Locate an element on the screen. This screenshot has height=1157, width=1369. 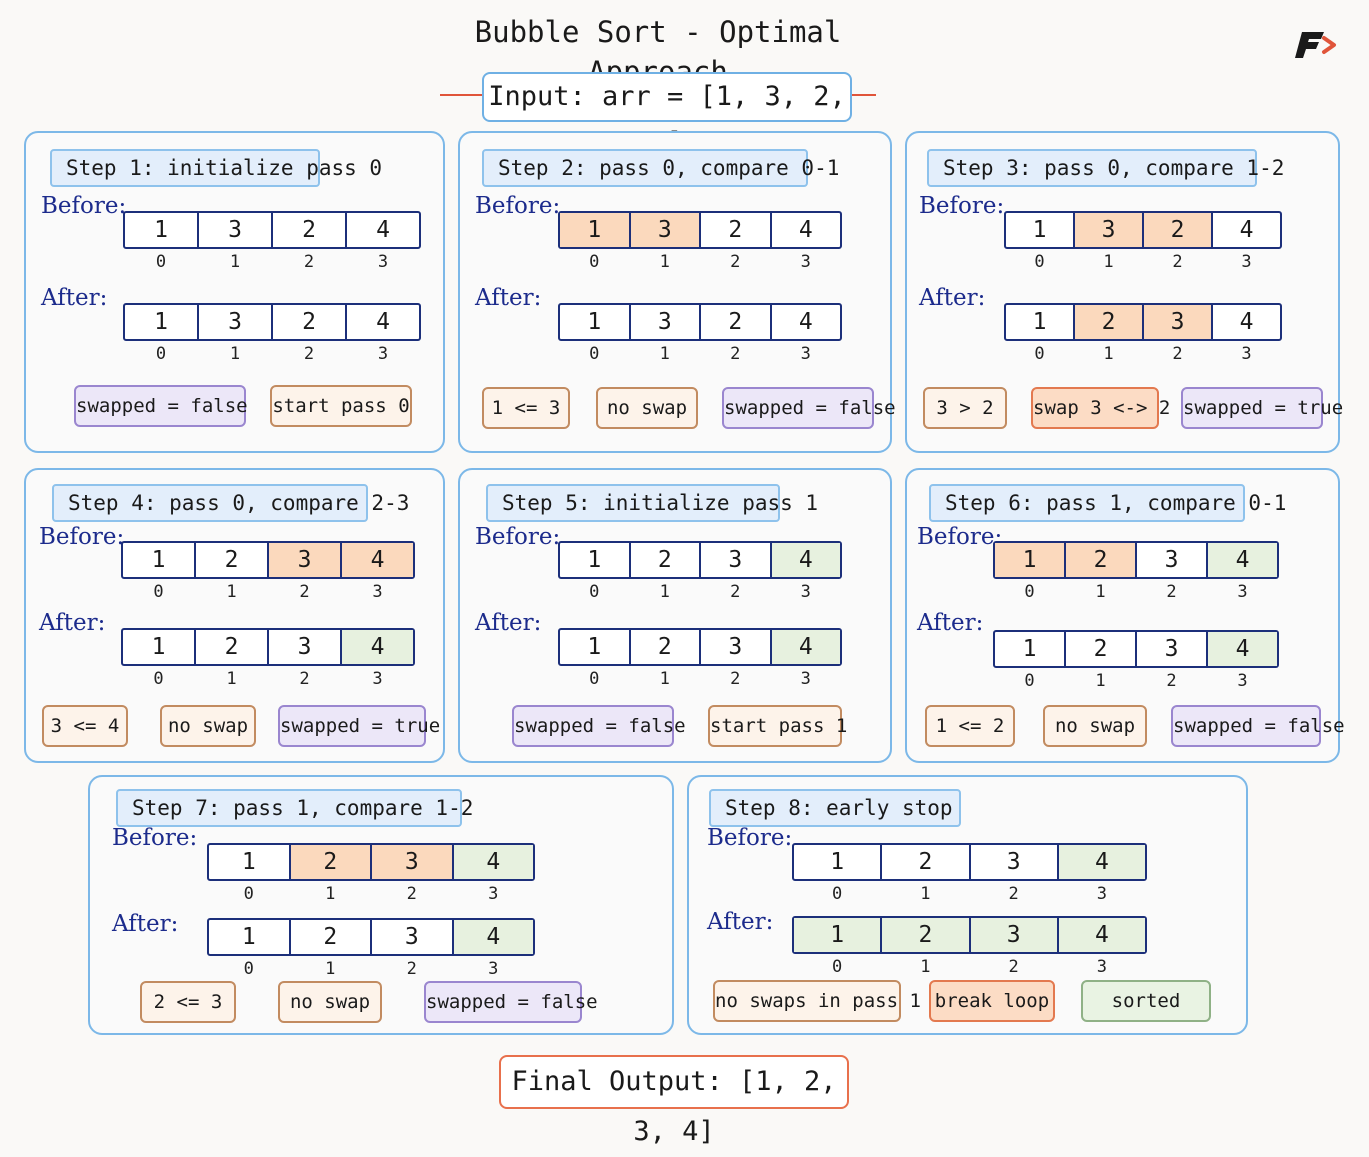
input-array: Input: arr = [1, 3, 2, 4] is located at coordinates (667, 115).